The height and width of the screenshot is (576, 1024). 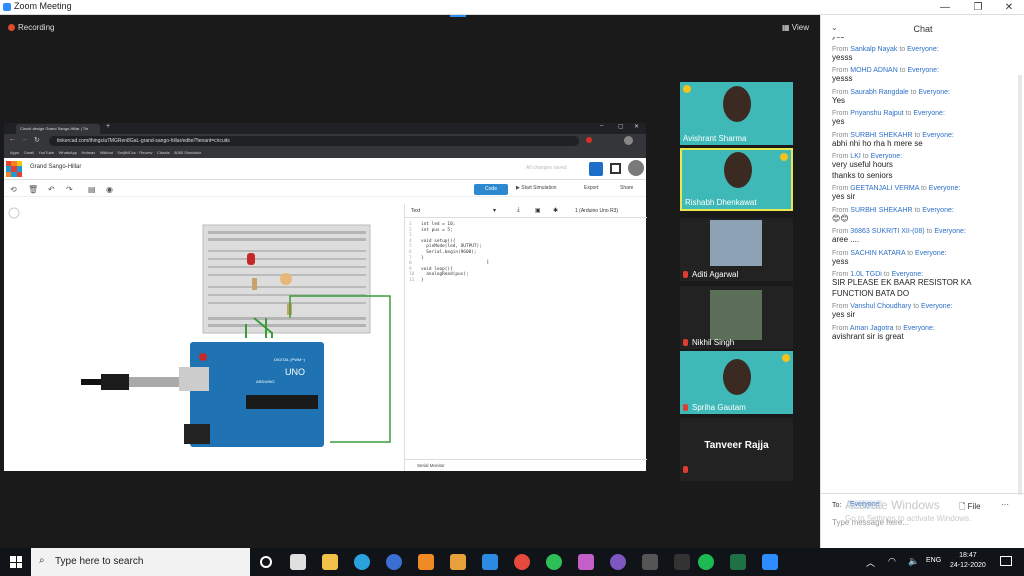 What do you see at coordinates (266, 562) in the screenshot?
I see `task-view-icon` at bounding box center [266, 562].